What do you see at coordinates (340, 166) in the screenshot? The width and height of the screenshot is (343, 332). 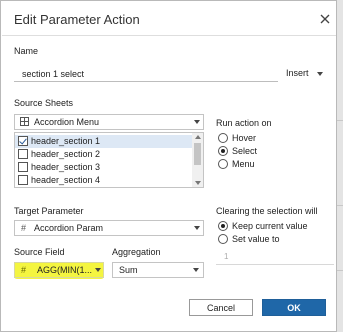 I see `background-window` at bounding box center [340, 166].